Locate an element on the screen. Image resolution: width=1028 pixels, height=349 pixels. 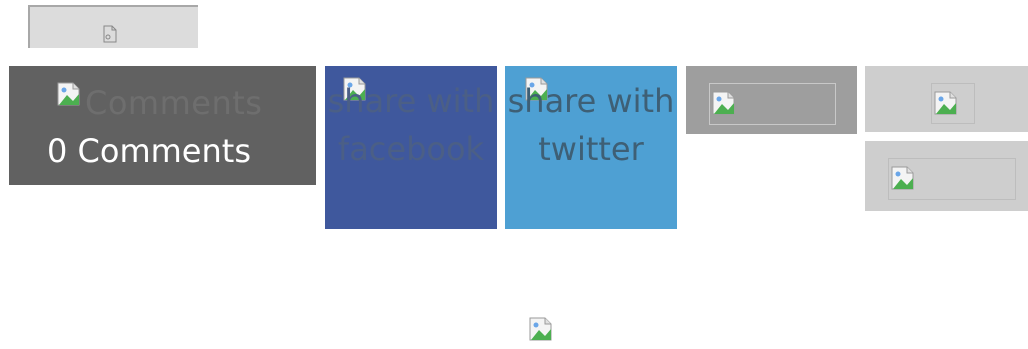
share-twitter-button: share with twitter is located at coordinates (591, 147).